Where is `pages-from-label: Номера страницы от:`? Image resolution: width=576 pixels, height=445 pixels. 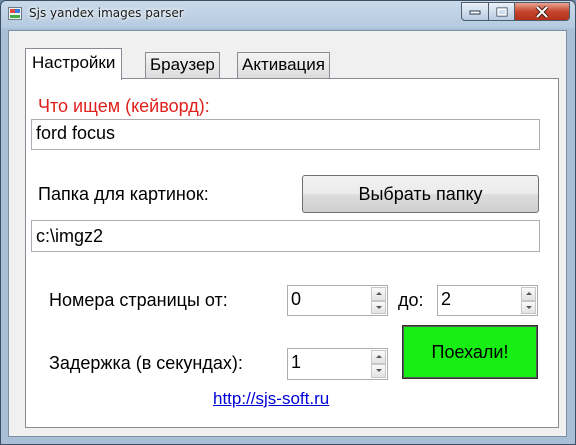 pages-from-label: Номера страницы от: is located at coordinates (138, 300).